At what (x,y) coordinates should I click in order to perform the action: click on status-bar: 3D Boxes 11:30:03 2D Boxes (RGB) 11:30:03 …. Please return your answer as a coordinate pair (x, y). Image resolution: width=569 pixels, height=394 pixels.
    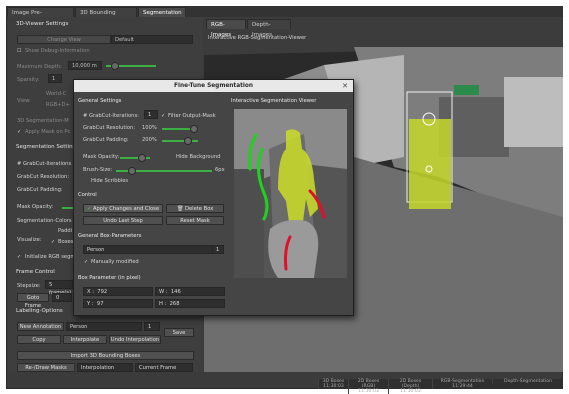
    Looking at the image, I should click on (440, 386).